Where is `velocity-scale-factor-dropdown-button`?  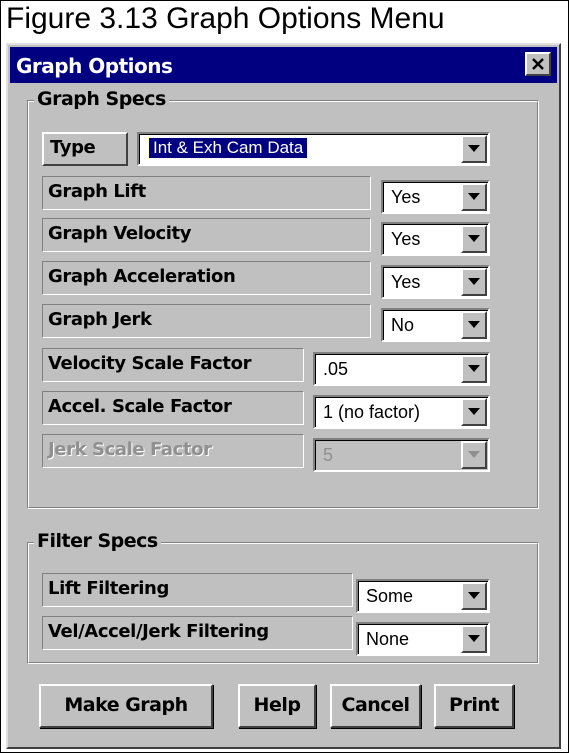 velocity-scale-factor-dropdown-button is located at coordinates (474, 369).